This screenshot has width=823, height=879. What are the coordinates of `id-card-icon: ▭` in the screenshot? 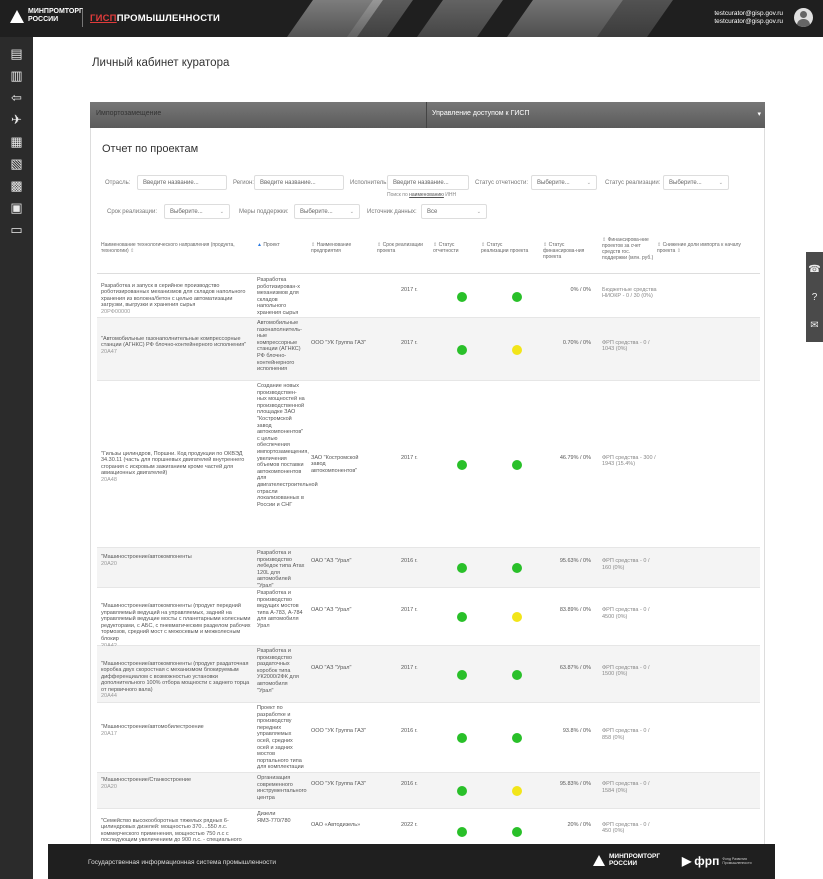 It's located at (16, 230).